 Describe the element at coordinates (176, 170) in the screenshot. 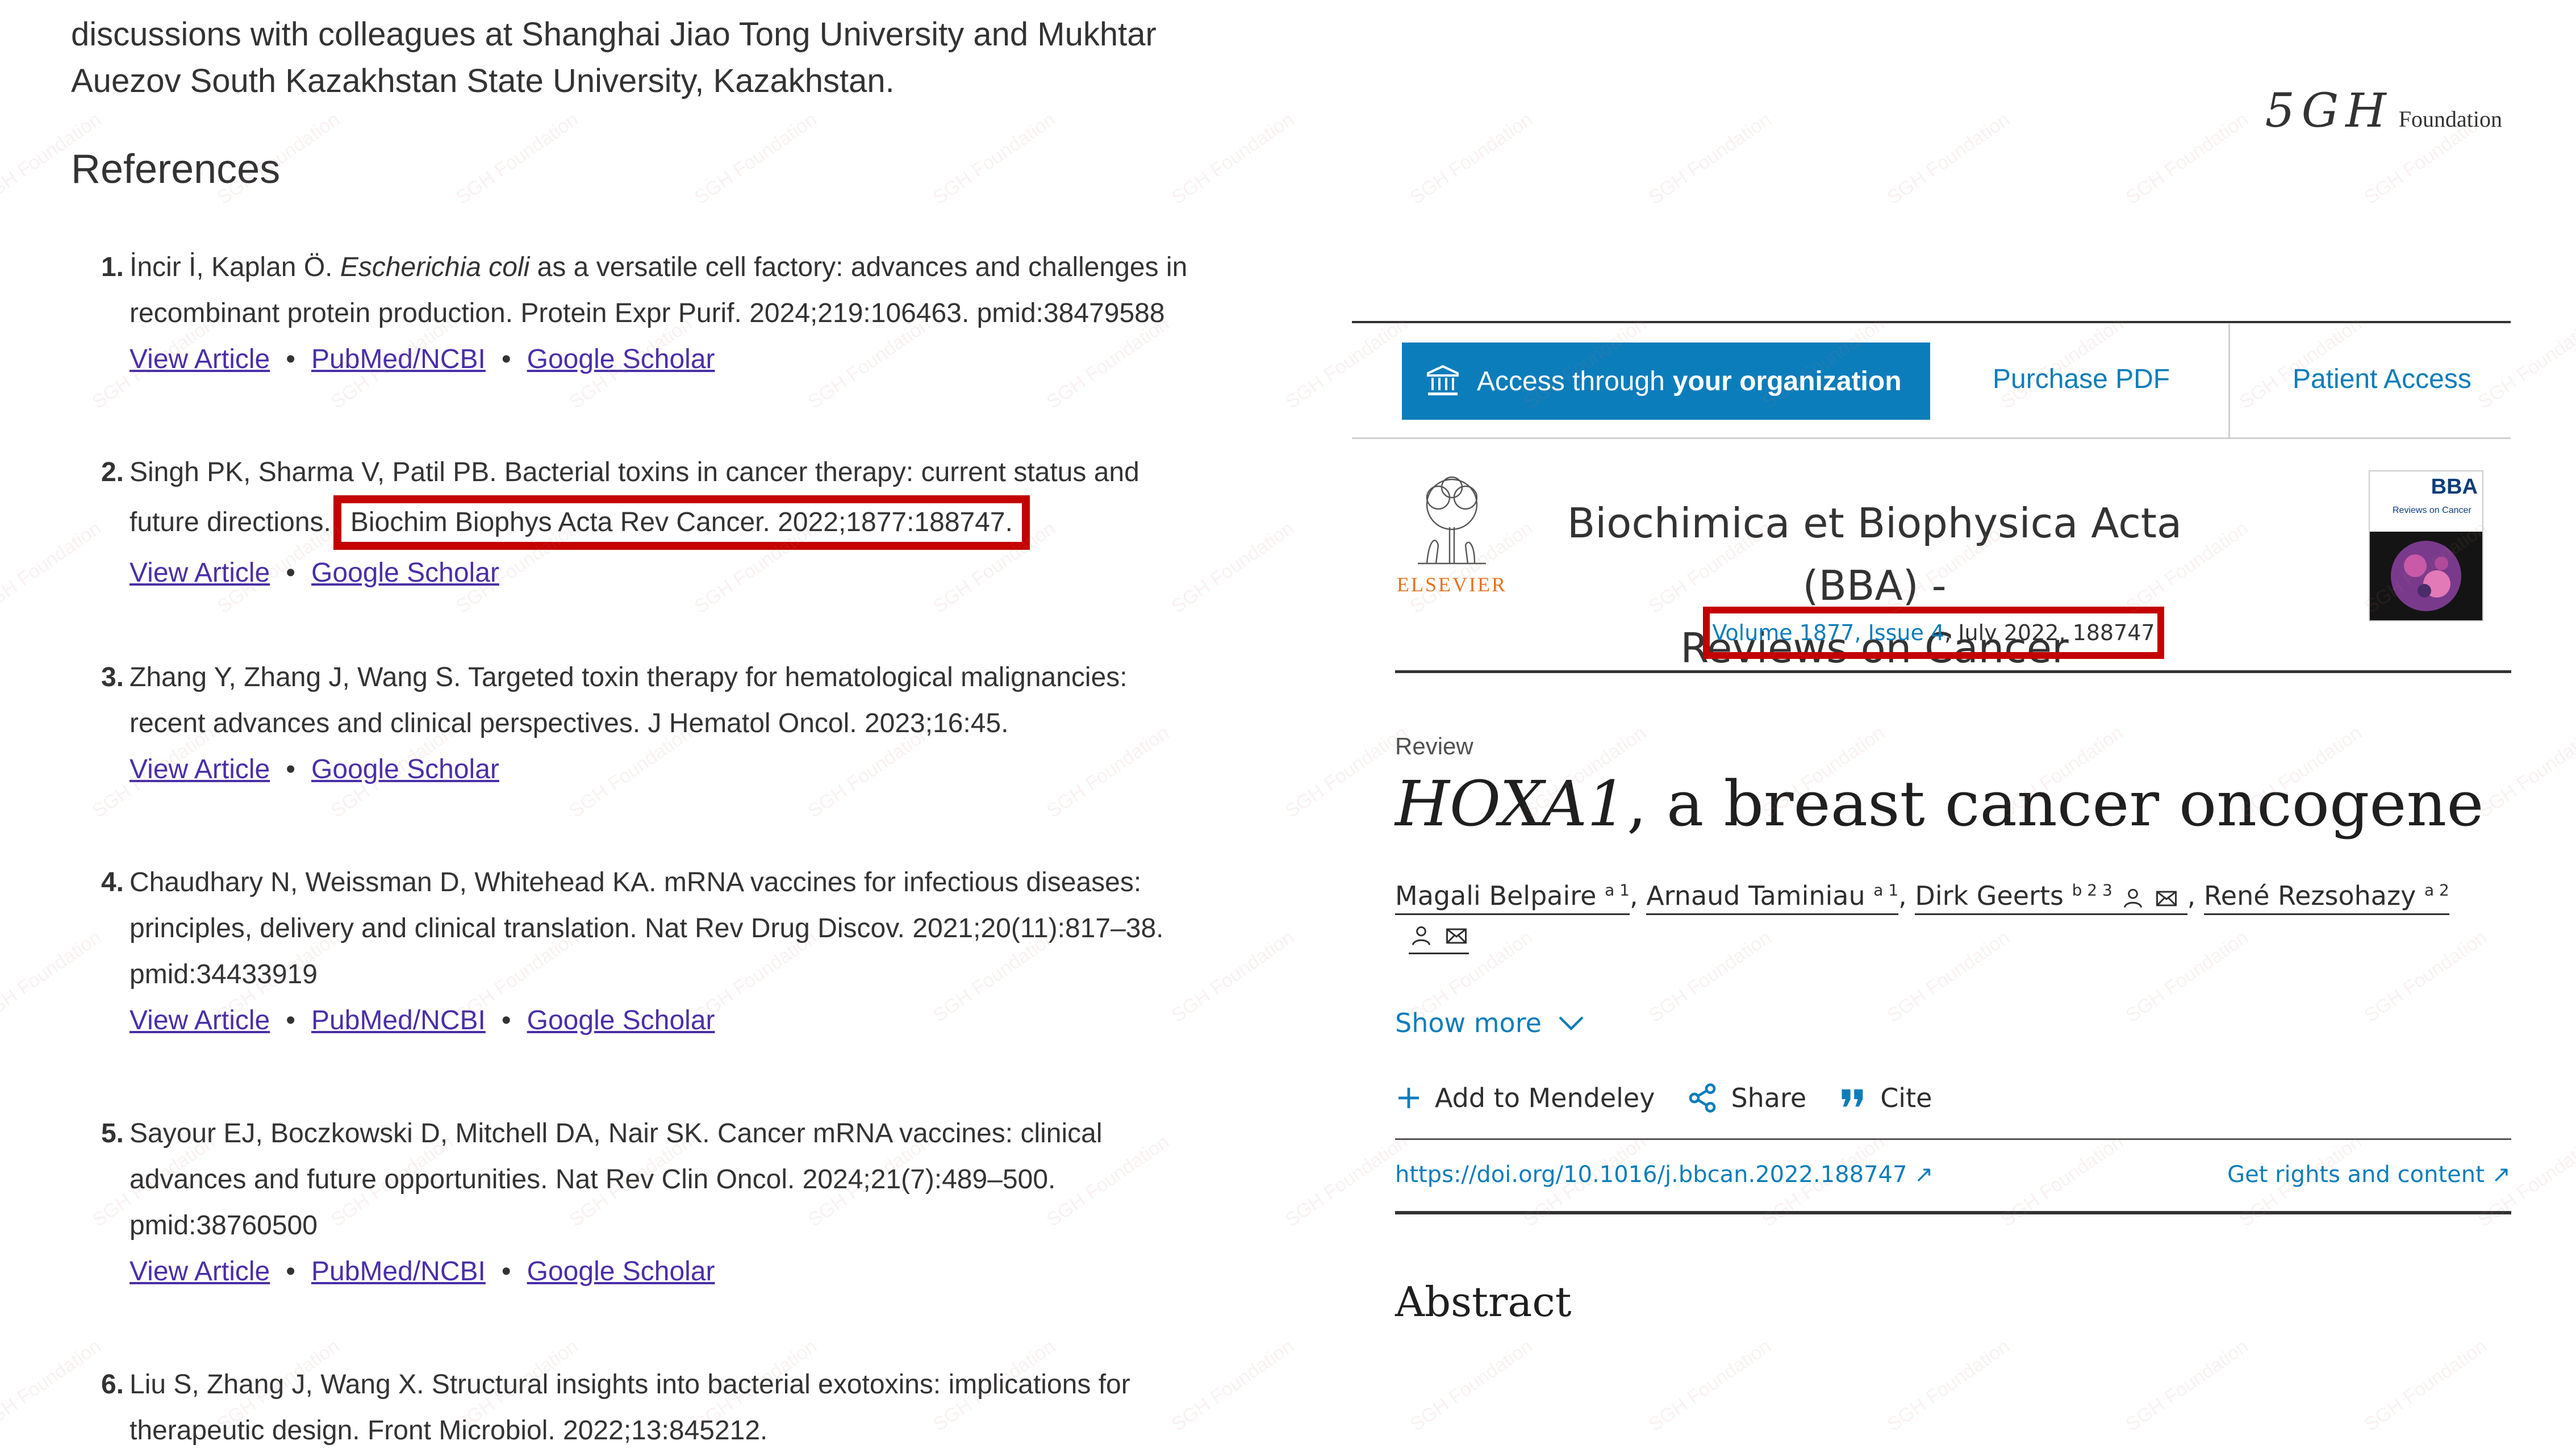

I see `references-heading: References` at that location.